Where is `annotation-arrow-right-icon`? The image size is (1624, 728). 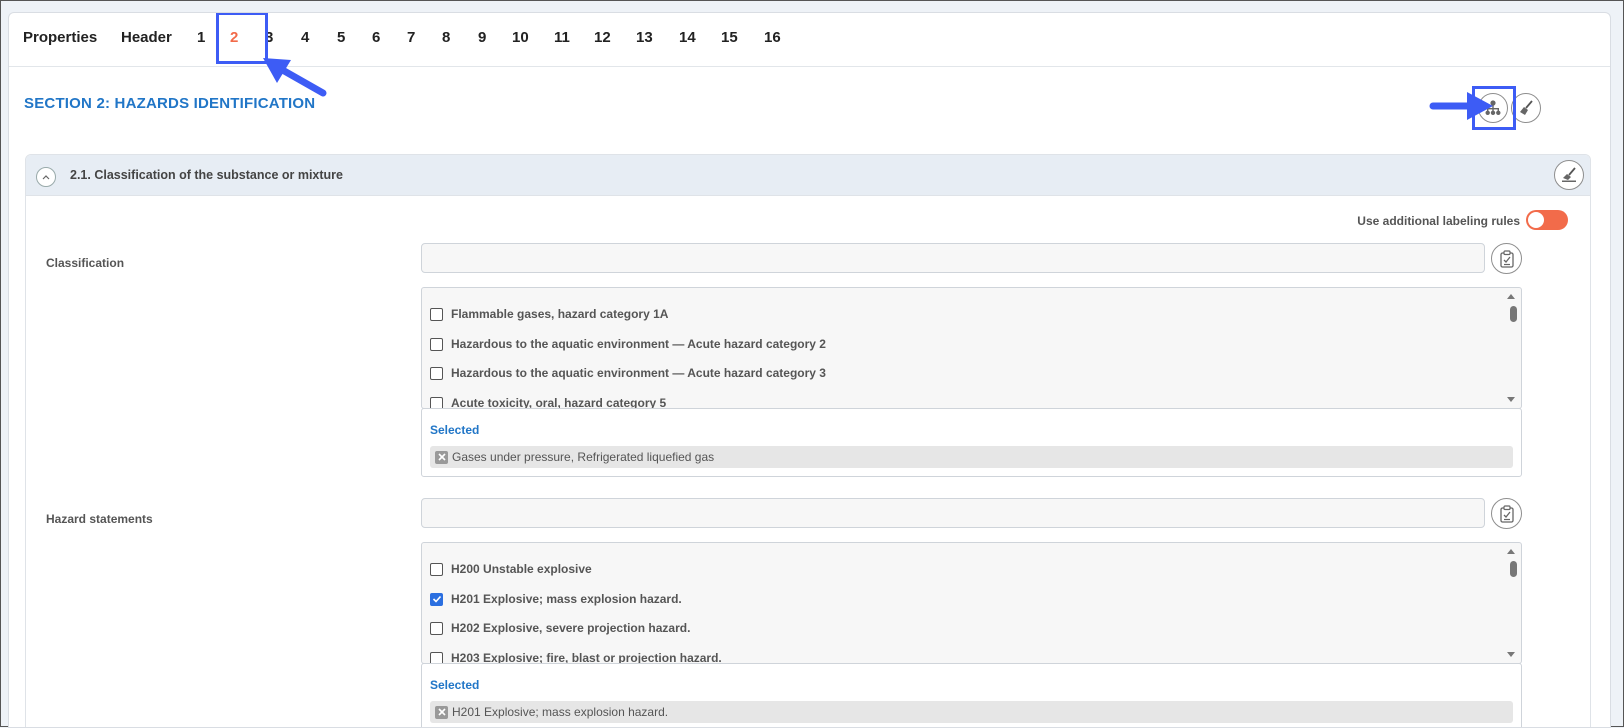
annotation-arrow-right-icon is located at coordinates (1461, 106).